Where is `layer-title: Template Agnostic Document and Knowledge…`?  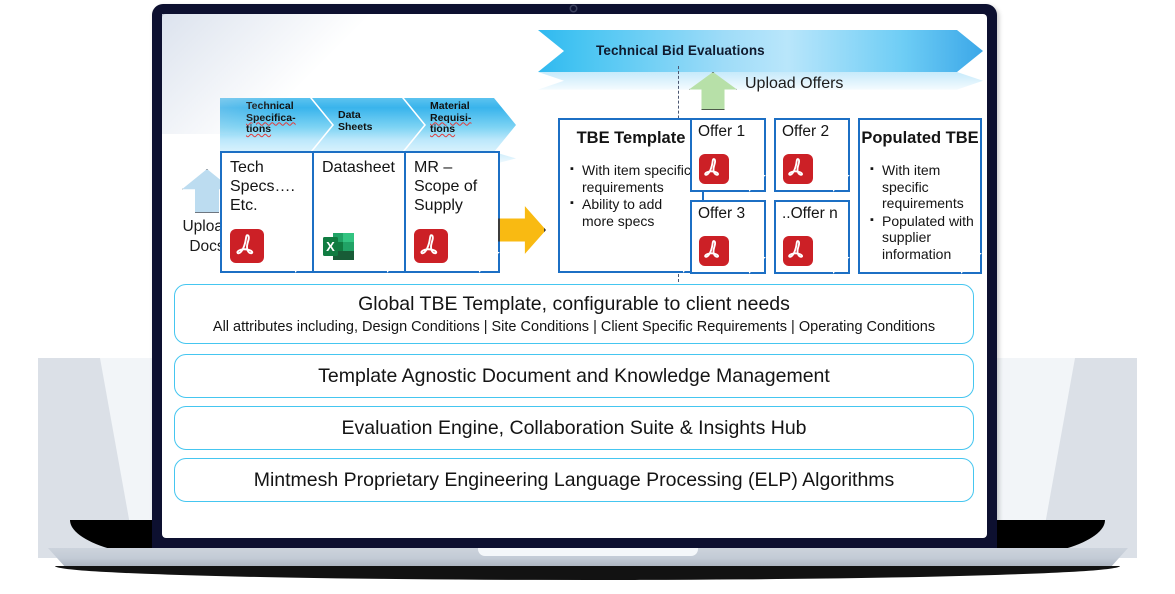
layer-title: Template Agnostic Document and Knowledge… is located at coordinates (574, 376).